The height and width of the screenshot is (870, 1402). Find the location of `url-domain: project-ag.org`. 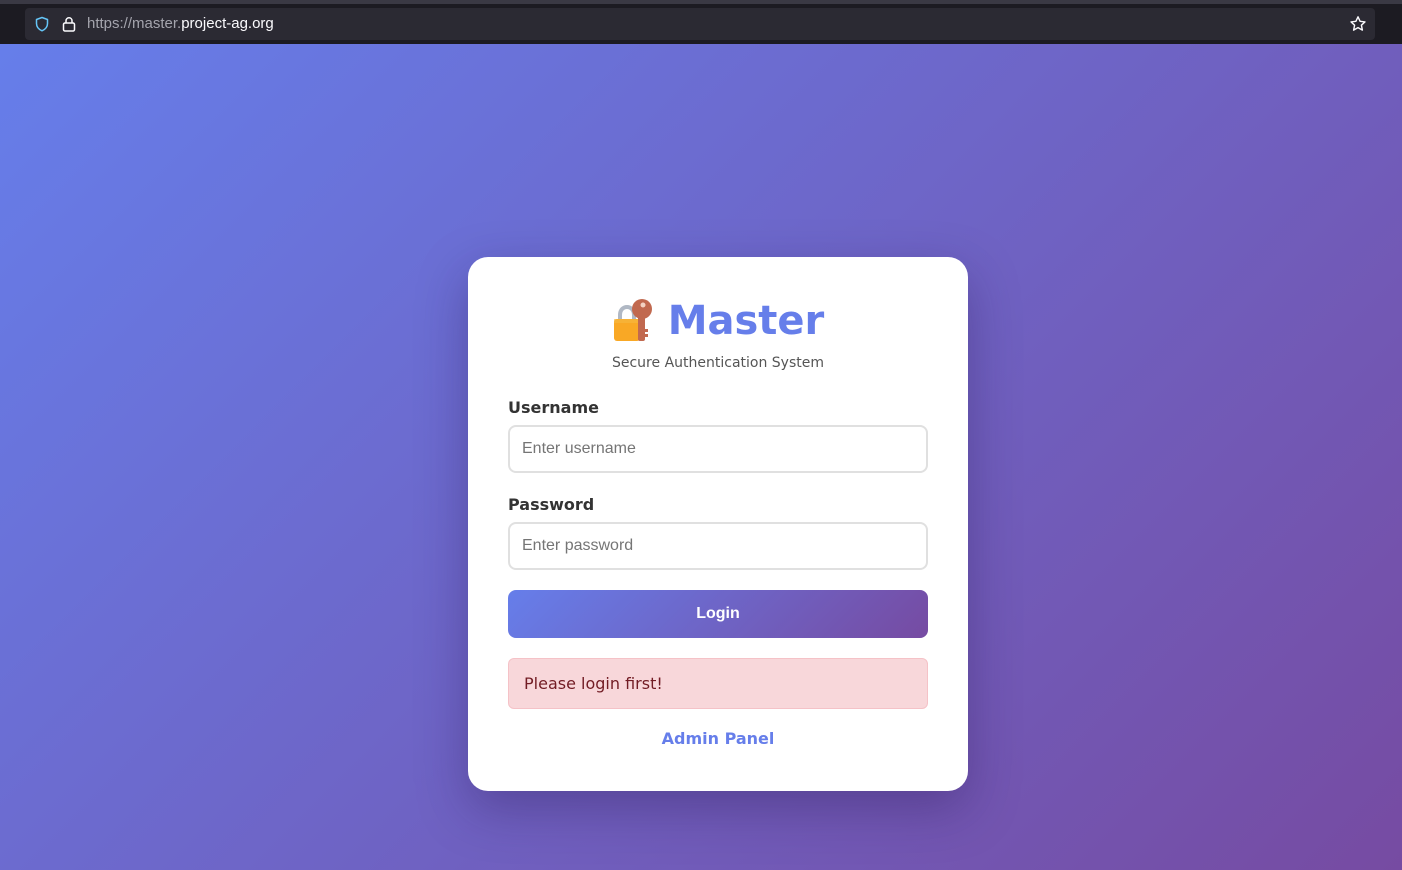

url-domain: project-ag.org is located at coordinates (227, 23).